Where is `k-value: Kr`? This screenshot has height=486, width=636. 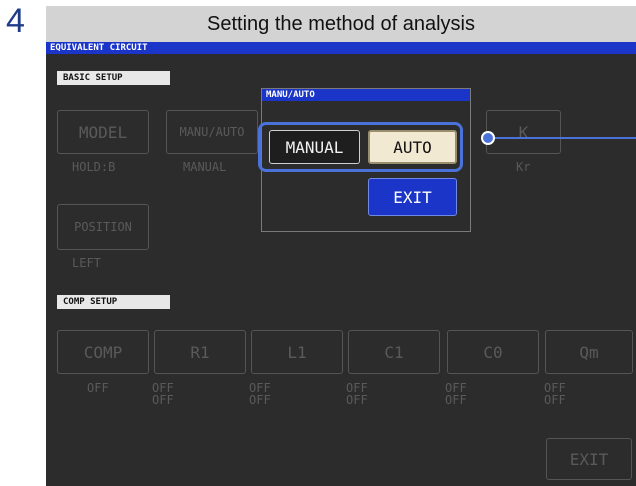
k-value: Kr is located at coordinates (523, 167).